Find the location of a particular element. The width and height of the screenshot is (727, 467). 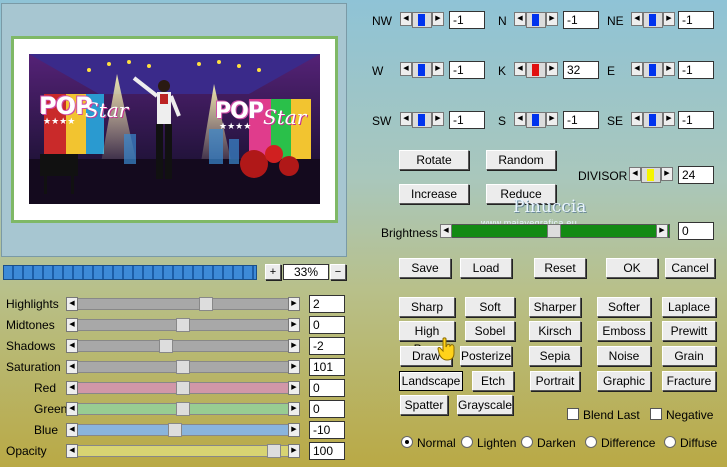

matrix-ne-right-arrow: ▶ is located at coordinates (669, 19).